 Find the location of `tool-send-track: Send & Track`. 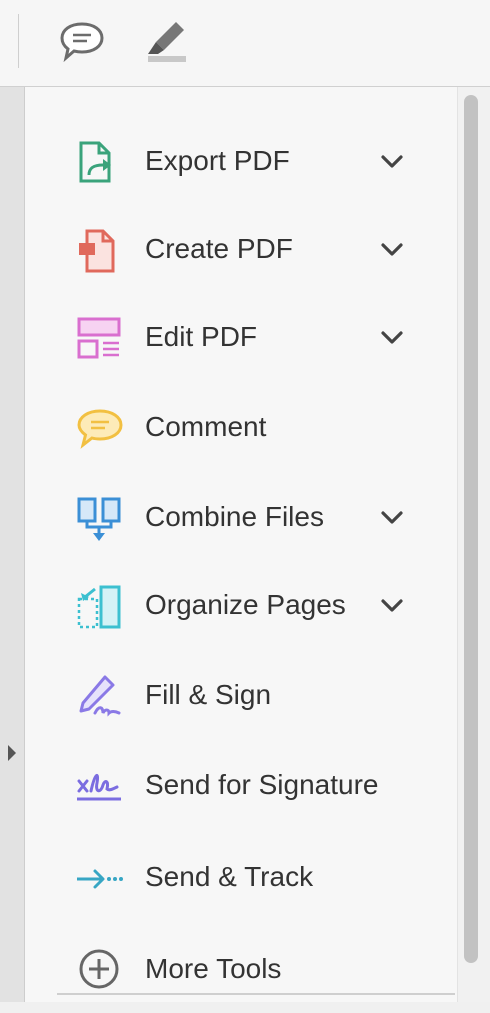

tool-send-track: Send & Track is located at coordinates (241, 877).